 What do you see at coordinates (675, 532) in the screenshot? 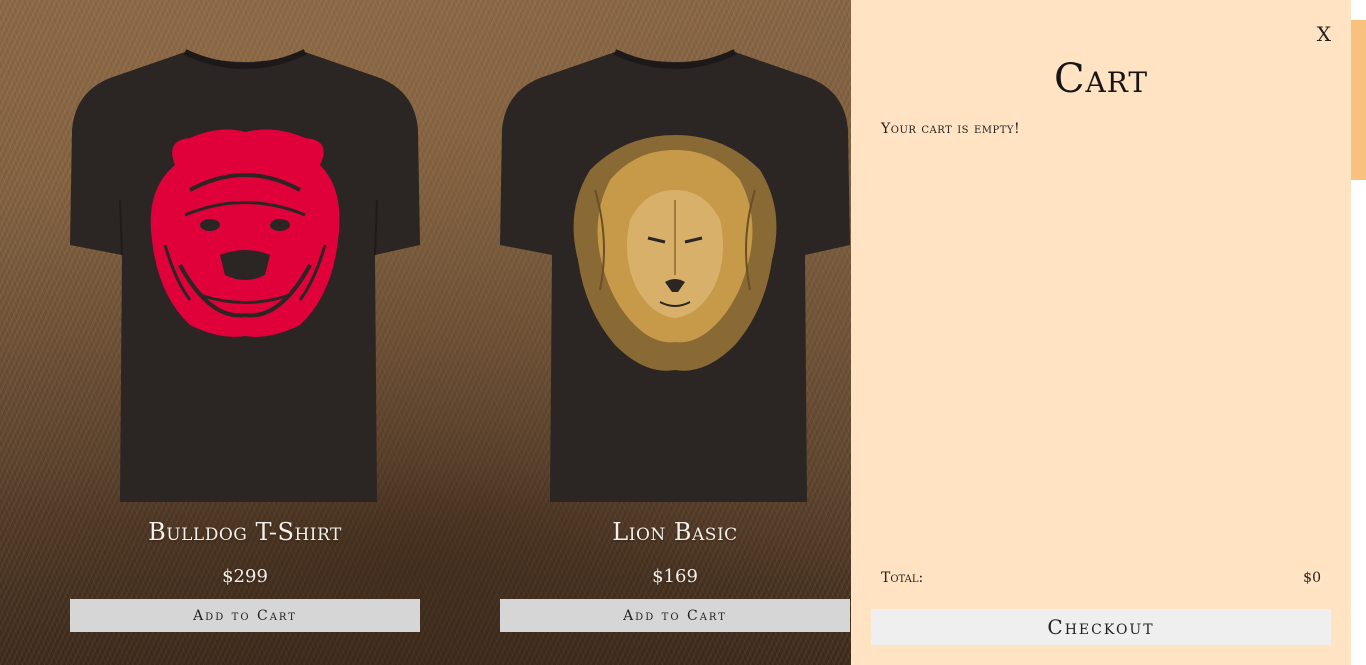
I see `product-name: Lion Basic` at bounding box center [675, 532].